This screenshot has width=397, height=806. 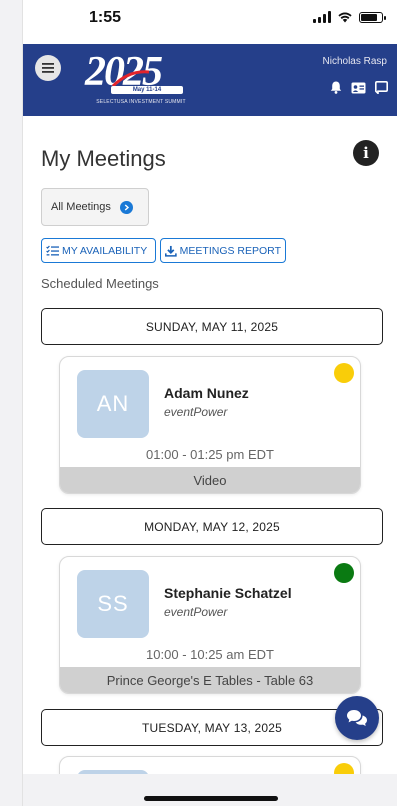 I want to click on chevron-right-icon, so click(x=126, y=207).